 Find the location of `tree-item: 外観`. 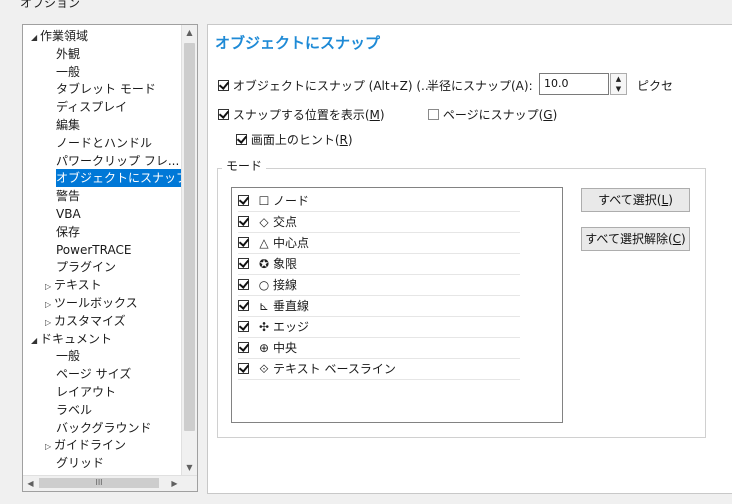

tree-item: 外観 is located at coordinates (68, 54).